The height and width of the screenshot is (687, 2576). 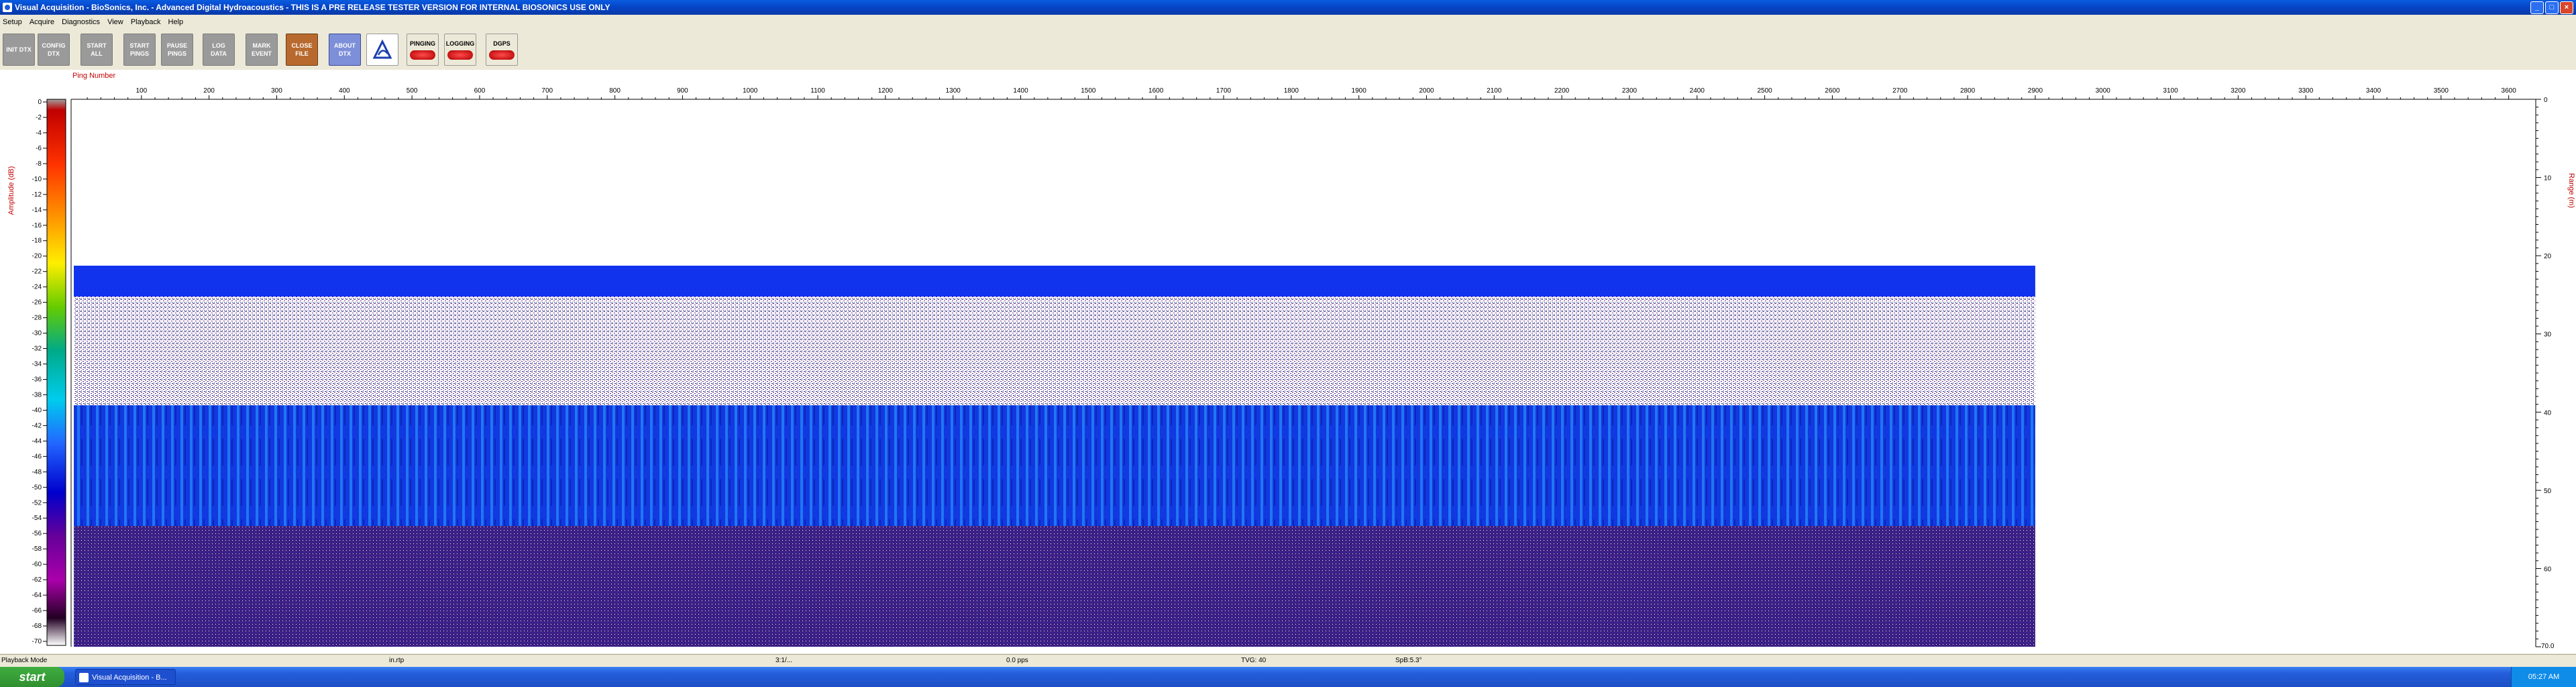 What do you see at coordinates (2441, 91) in the screenshot?
I see `x-tick-label: 3500` at bounding box center [2441, 91].